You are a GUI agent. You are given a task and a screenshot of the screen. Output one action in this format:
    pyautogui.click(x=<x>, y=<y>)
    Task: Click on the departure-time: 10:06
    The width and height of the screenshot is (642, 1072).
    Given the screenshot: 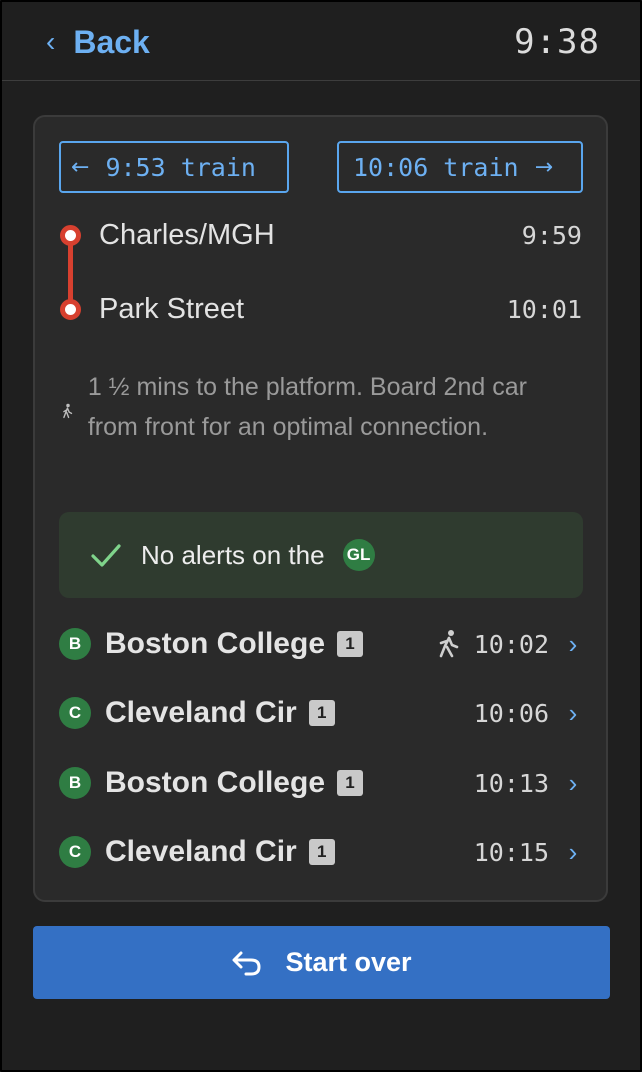 What is the action you would take?
    pyautogui.click(x=511, y=713)
    